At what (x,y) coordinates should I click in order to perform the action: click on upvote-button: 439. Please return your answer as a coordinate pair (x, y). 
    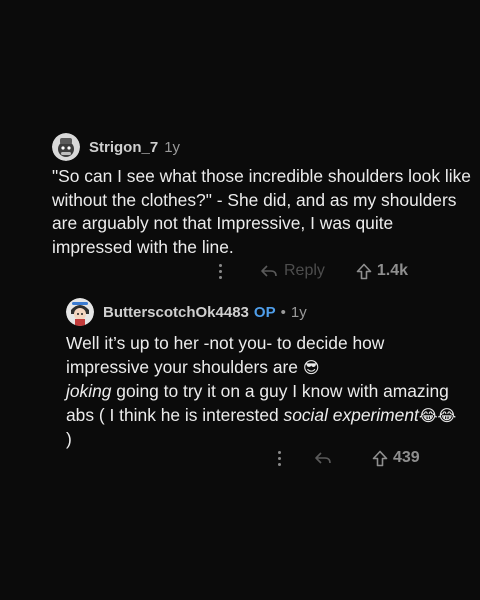
    Looking at the image, I should click on (396, 458).